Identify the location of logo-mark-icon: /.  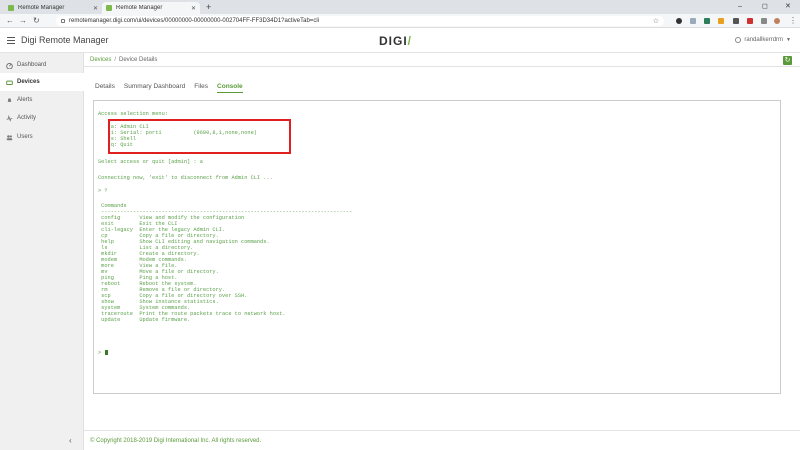
(410, 41).